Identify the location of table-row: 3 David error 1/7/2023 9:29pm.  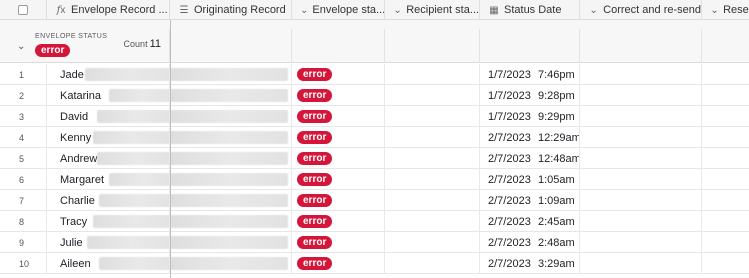
(374, 116).